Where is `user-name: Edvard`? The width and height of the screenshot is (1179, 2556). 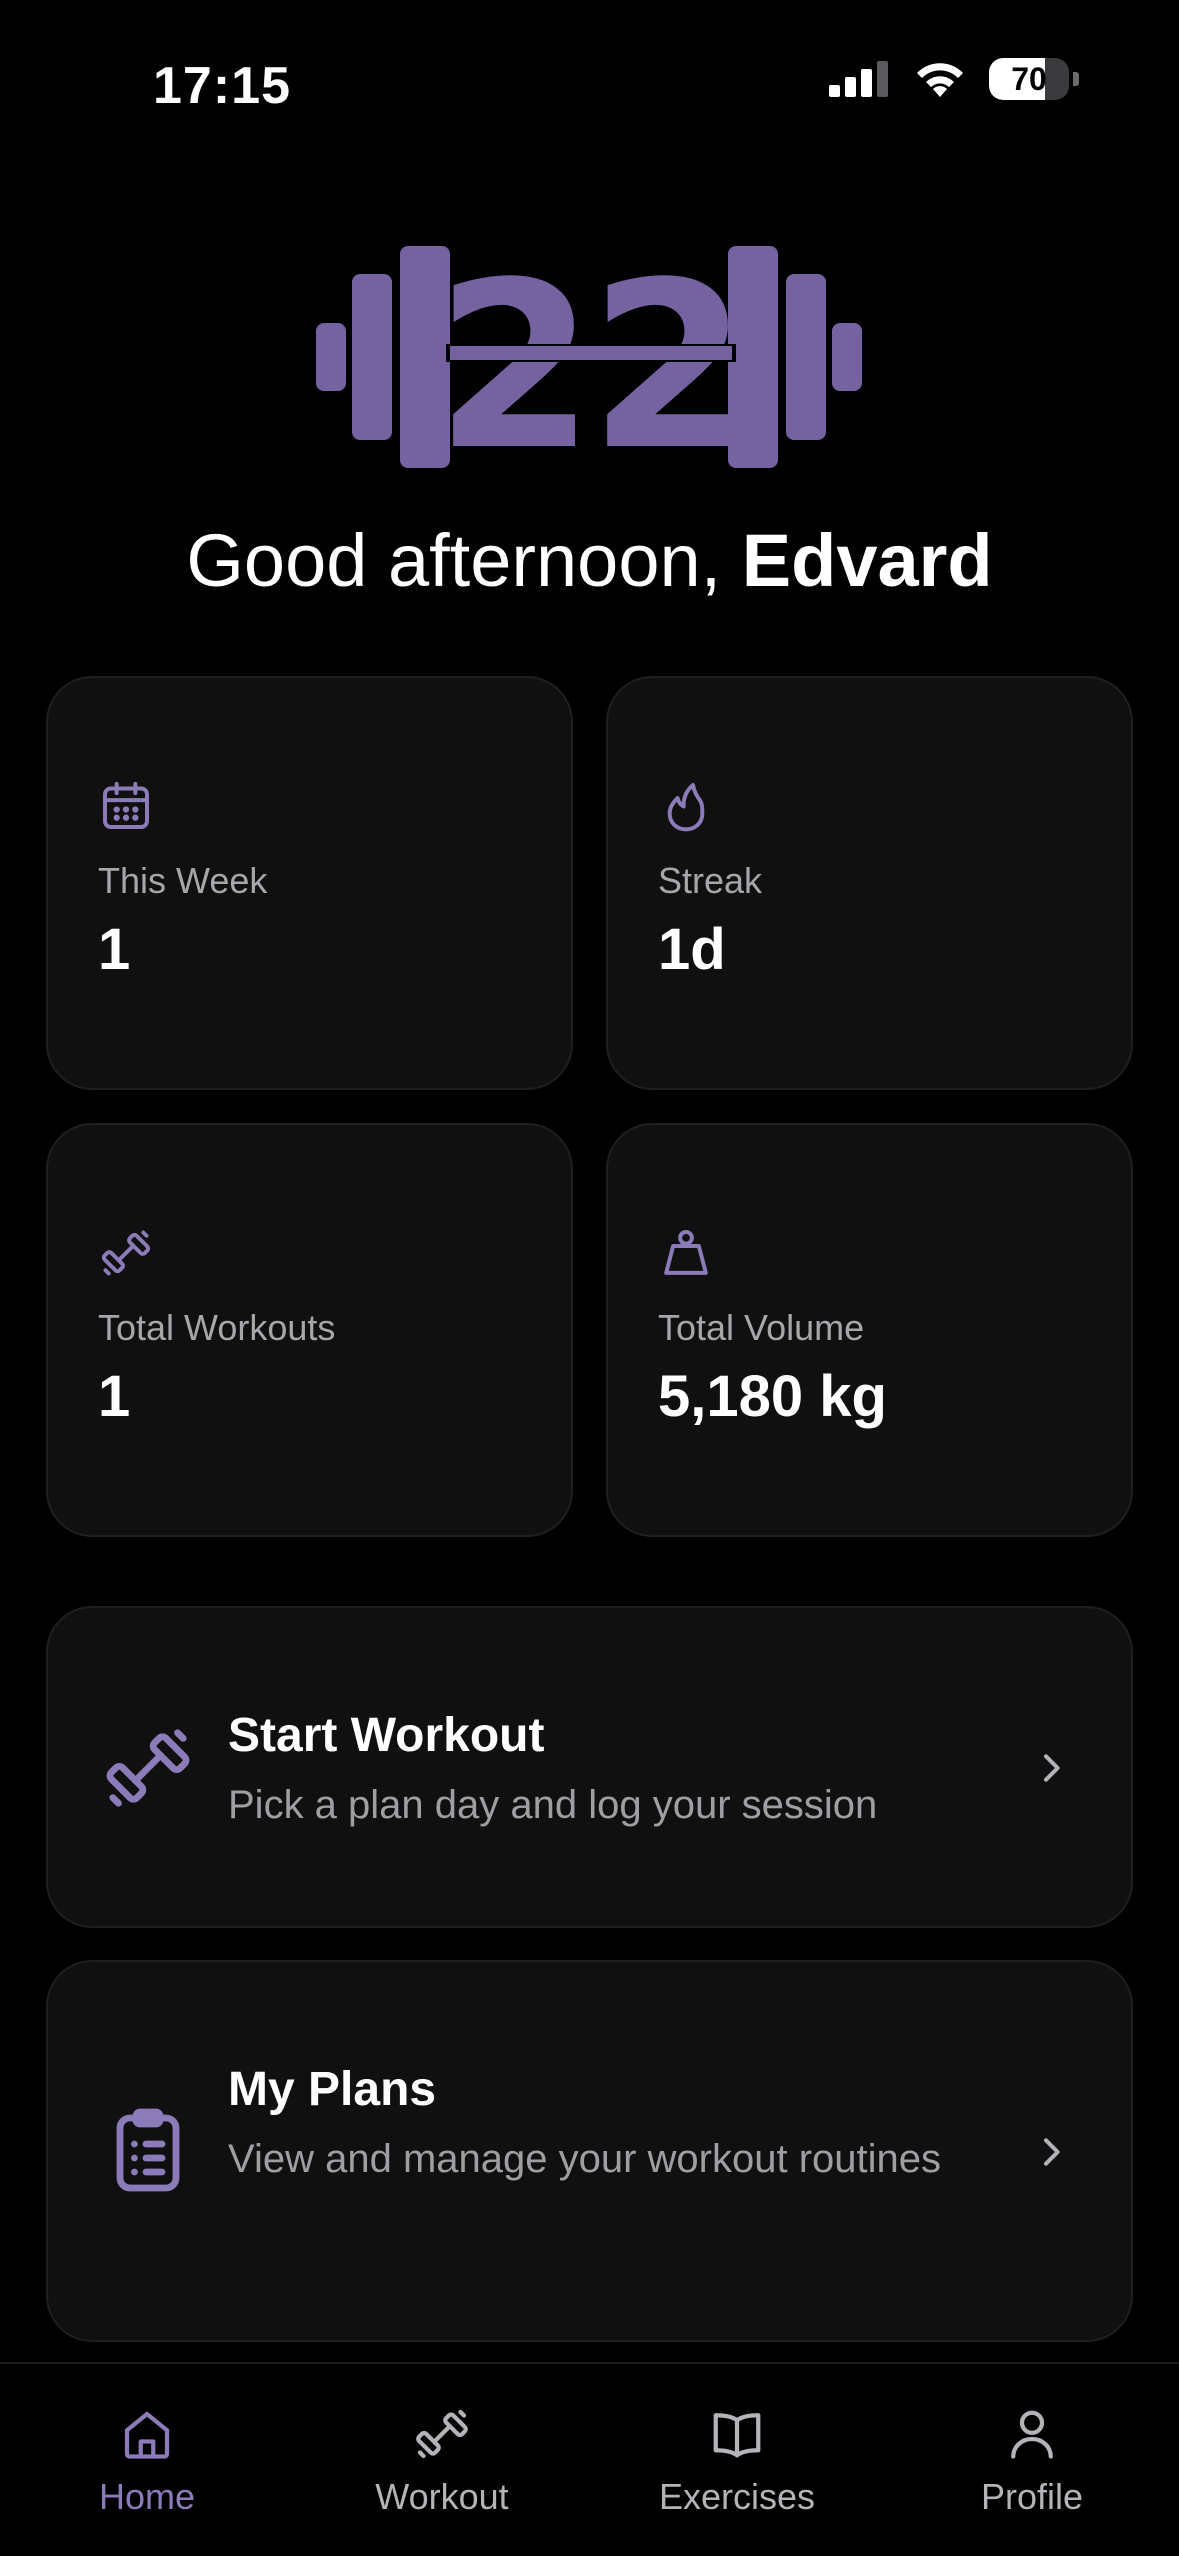
user-name: Edvard is located at coordinates (867, 560).